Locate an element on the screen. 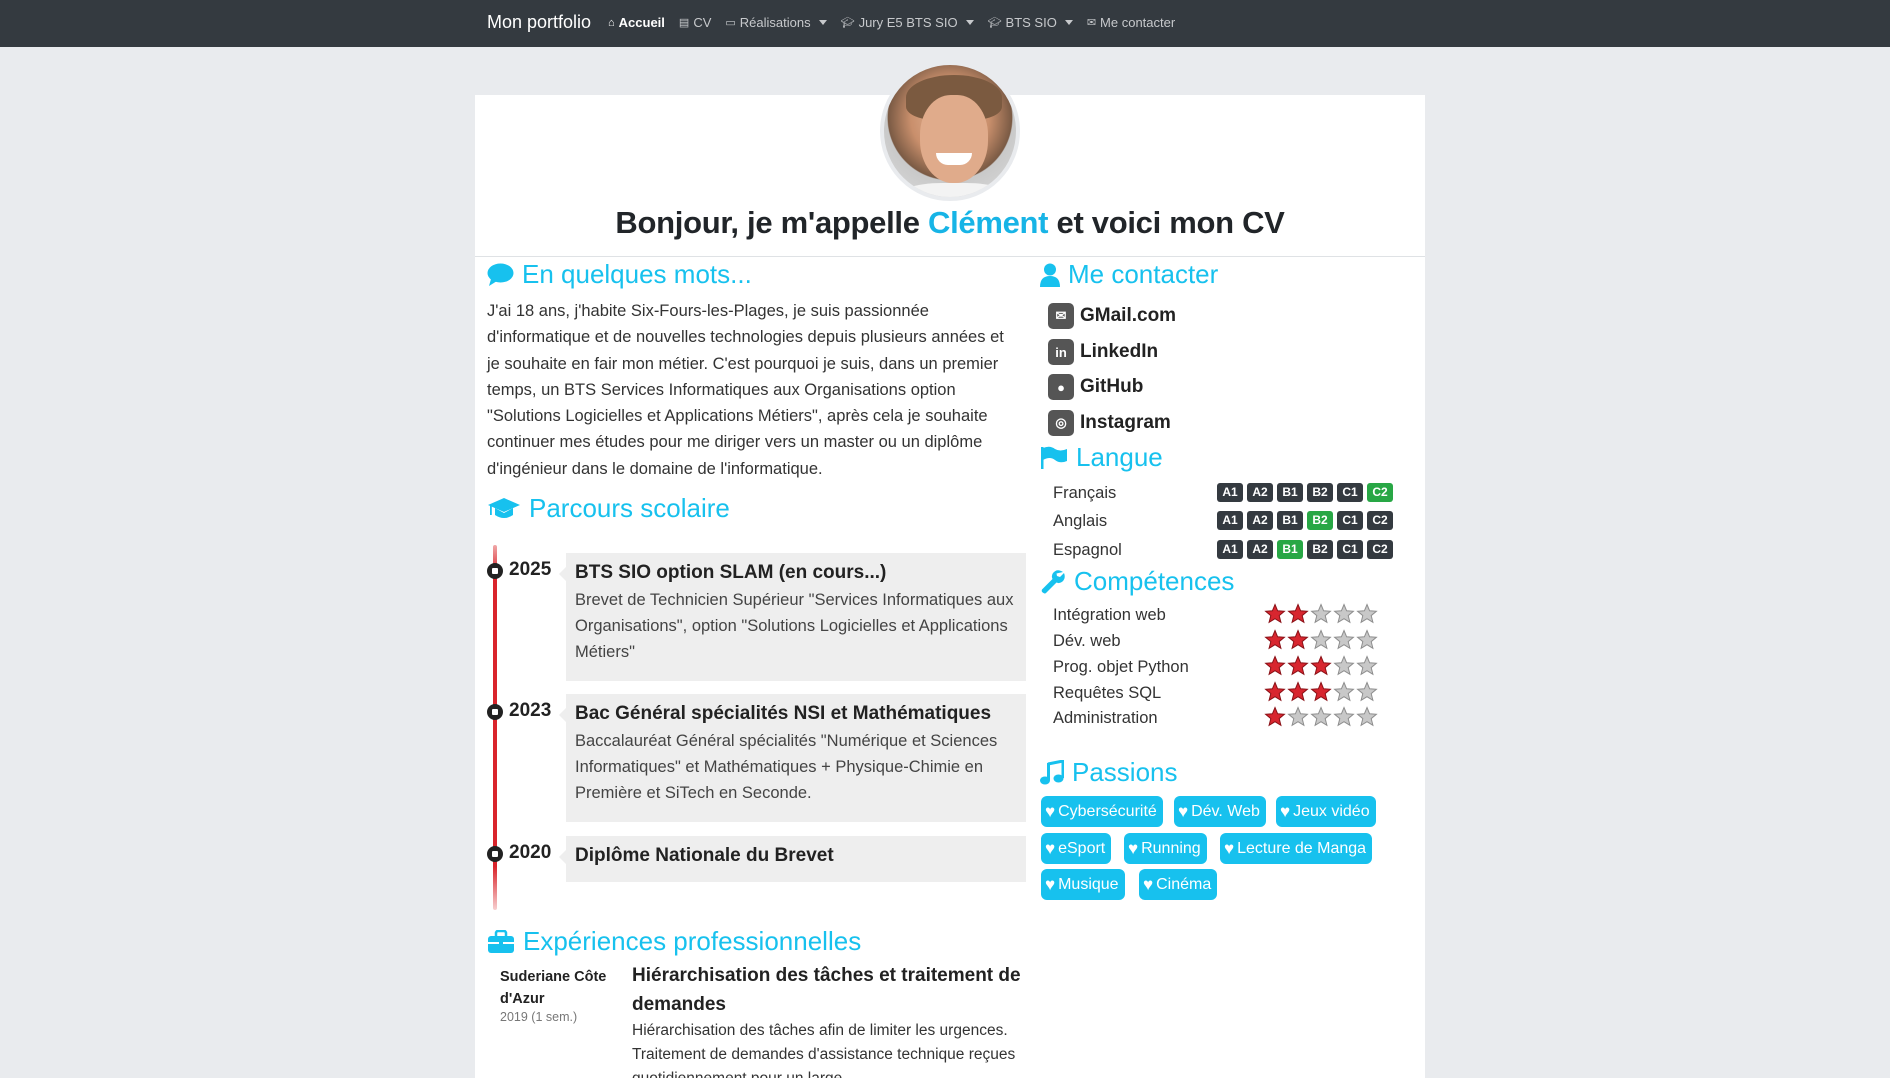 The image size is (1890, 1078). nav-item-label: Jury E5 BTS SIO is located at coordinates (908, 22).